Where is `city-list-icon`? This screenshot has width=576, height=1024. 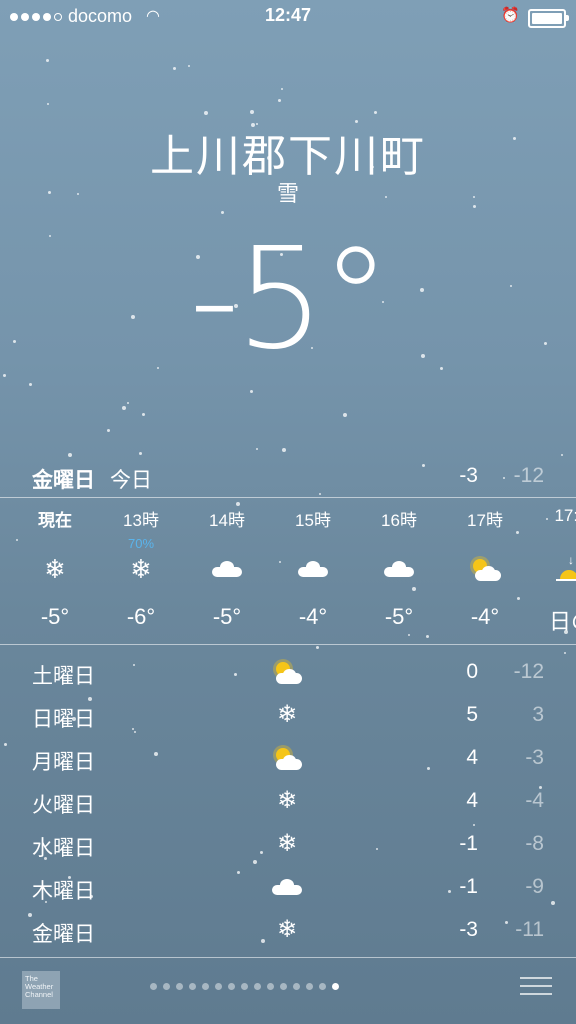
city-list-icon is located at coordinates (536, 988).